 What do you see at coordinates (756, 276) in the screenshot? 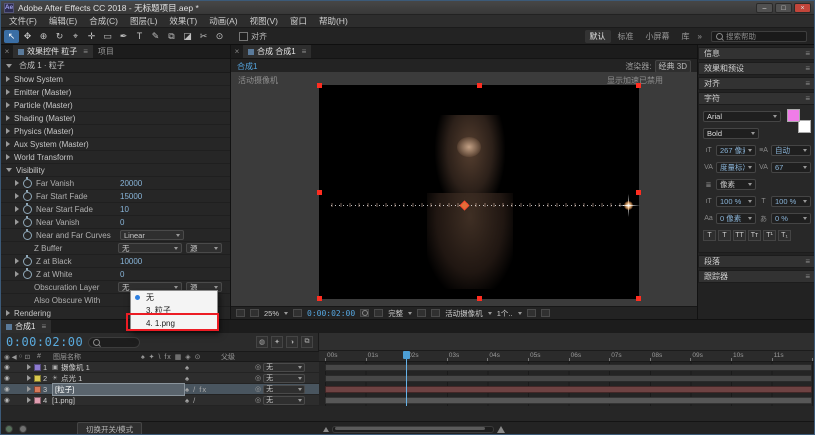
I see `panel-tracker: 跟踪器 ≡` at bounding box center [756, 276].